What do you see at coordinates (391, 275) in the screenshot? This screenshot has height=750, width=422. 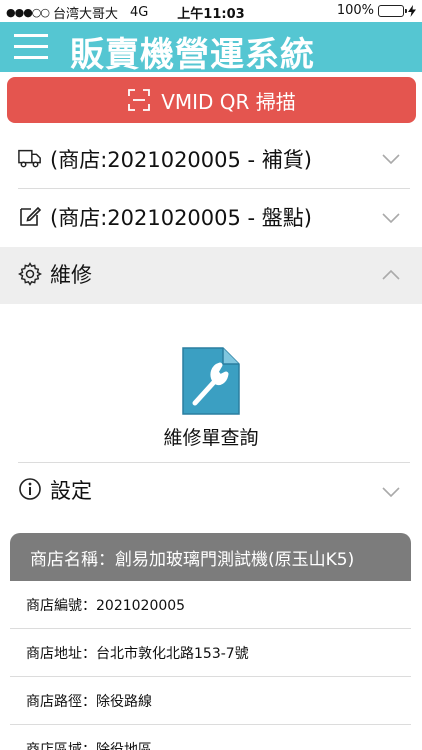 I see `chevron-up-icon` at bounding box center [391, 275].